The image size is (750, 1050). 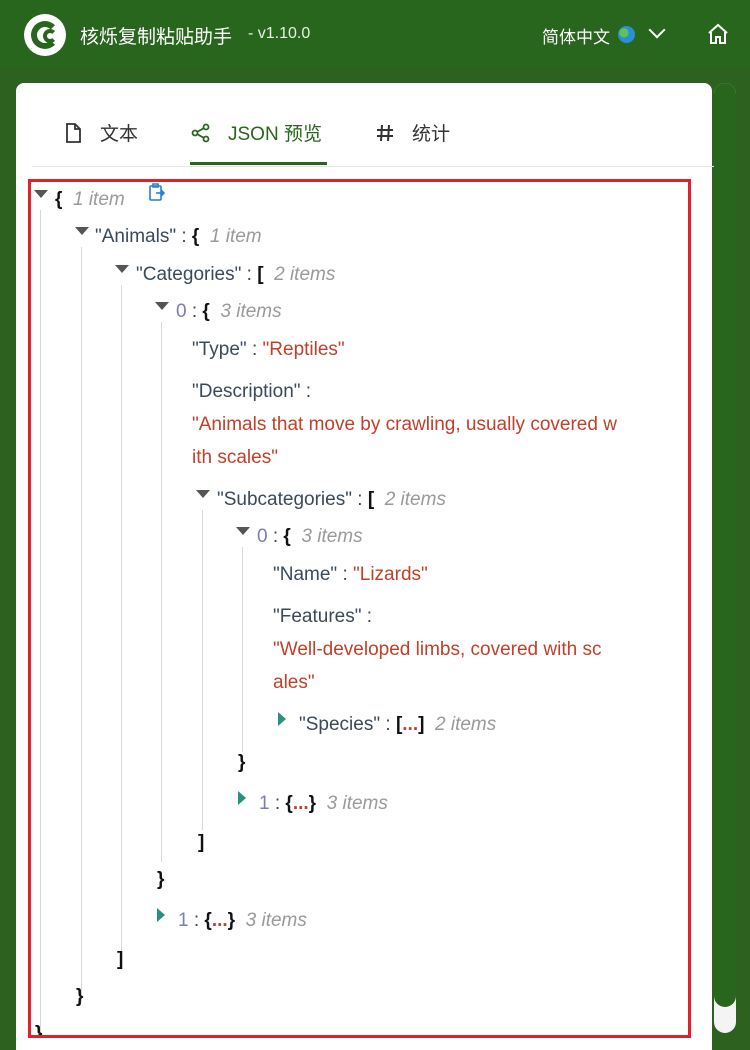 What do you see at coordinates (200, 132) in the screenshot?
I see `share-nodes-icon` at bounding box center [200, 132].